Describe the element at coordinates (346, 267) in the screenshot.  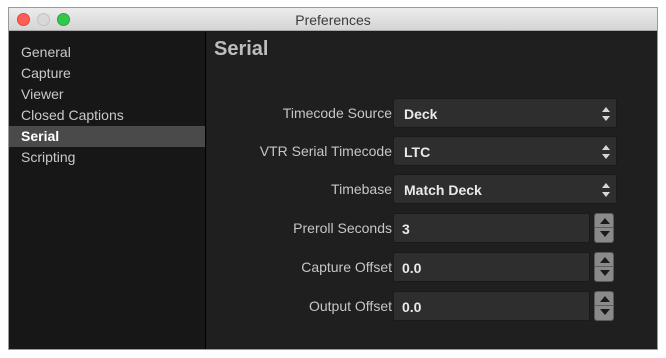
I see `capture-offset-label: Capture Offset` at that location.